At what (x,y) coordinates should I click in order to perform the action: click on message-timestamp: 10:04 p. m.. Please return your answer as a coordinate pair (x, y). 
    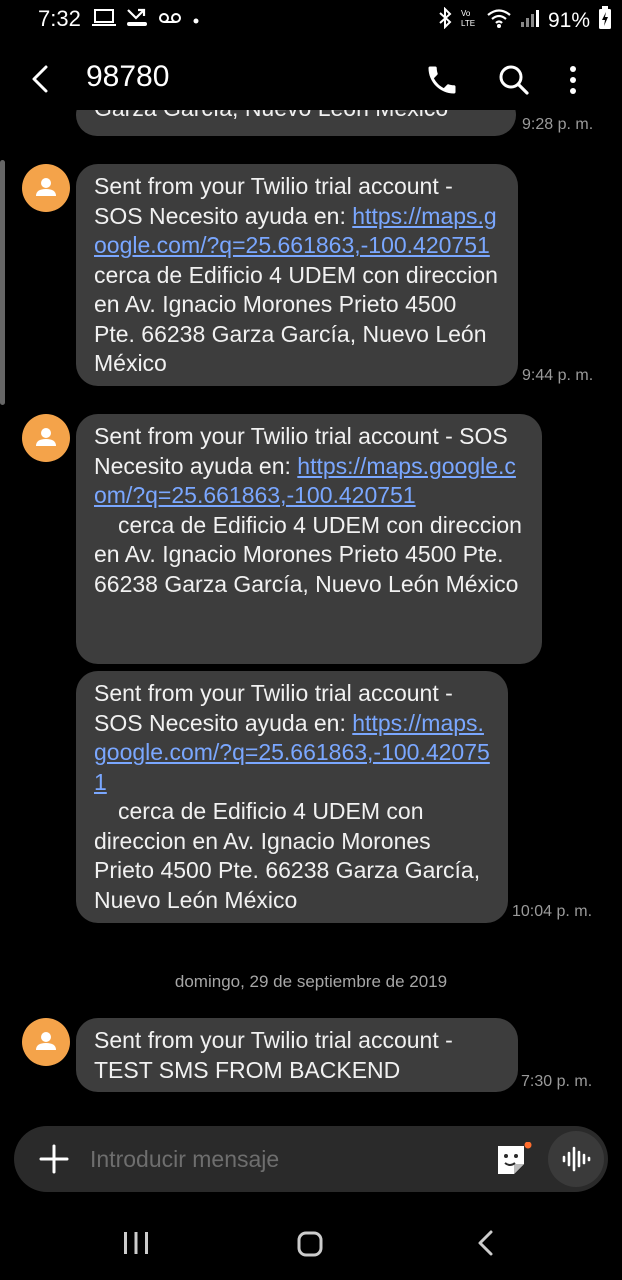
    Looking at the image, I should click on (552, 911).